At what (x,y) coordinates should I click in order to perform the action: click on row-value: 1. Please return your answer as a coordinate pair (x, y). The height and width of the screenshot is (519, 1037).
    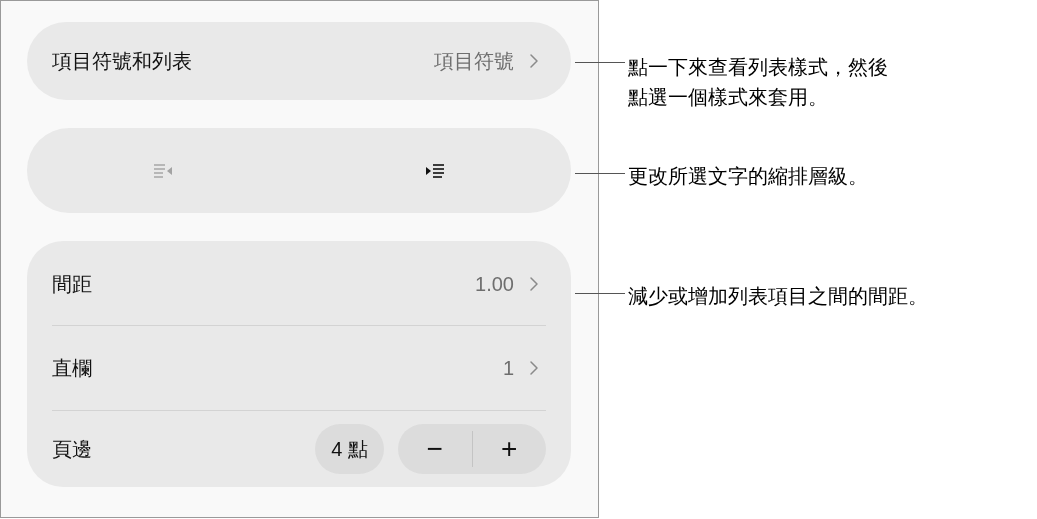
    Looking at the image, I should click on (508, 368).